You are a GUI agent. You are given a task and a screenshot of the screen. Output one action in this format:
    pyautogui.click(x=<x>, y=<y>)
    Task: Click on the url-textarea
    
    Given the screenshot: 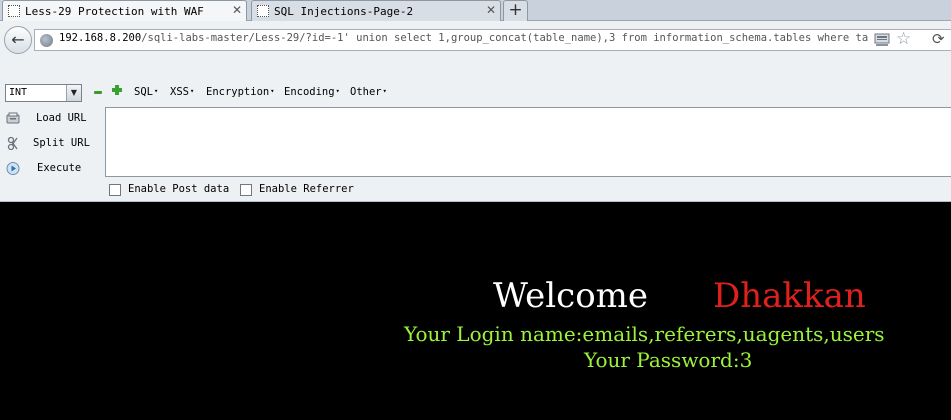 What is the action you would take?
    pyautogui.click(x=528, y=142)
    